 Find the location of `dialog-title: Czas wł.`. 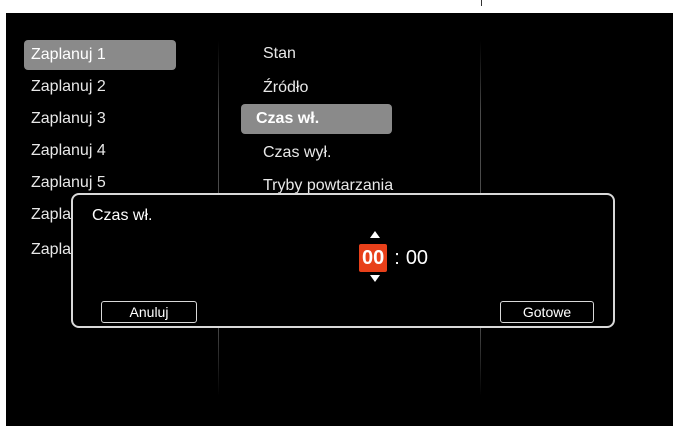

dialog-title: Czas wł. is located at coordinates (122, 215).